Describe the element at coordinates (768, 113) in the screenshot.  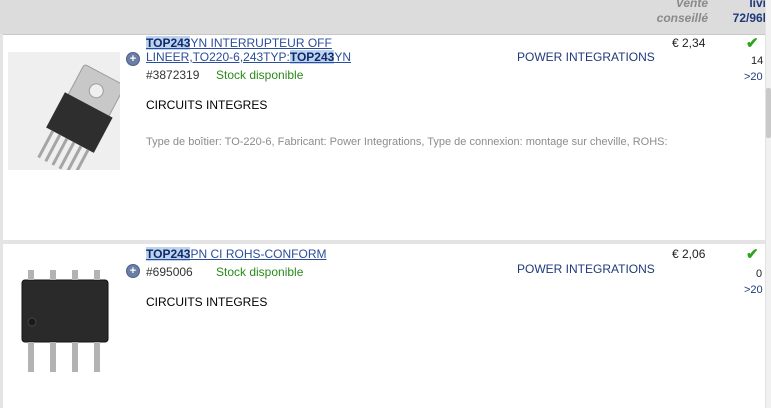
I see `scrollbar-thumb` at that location.